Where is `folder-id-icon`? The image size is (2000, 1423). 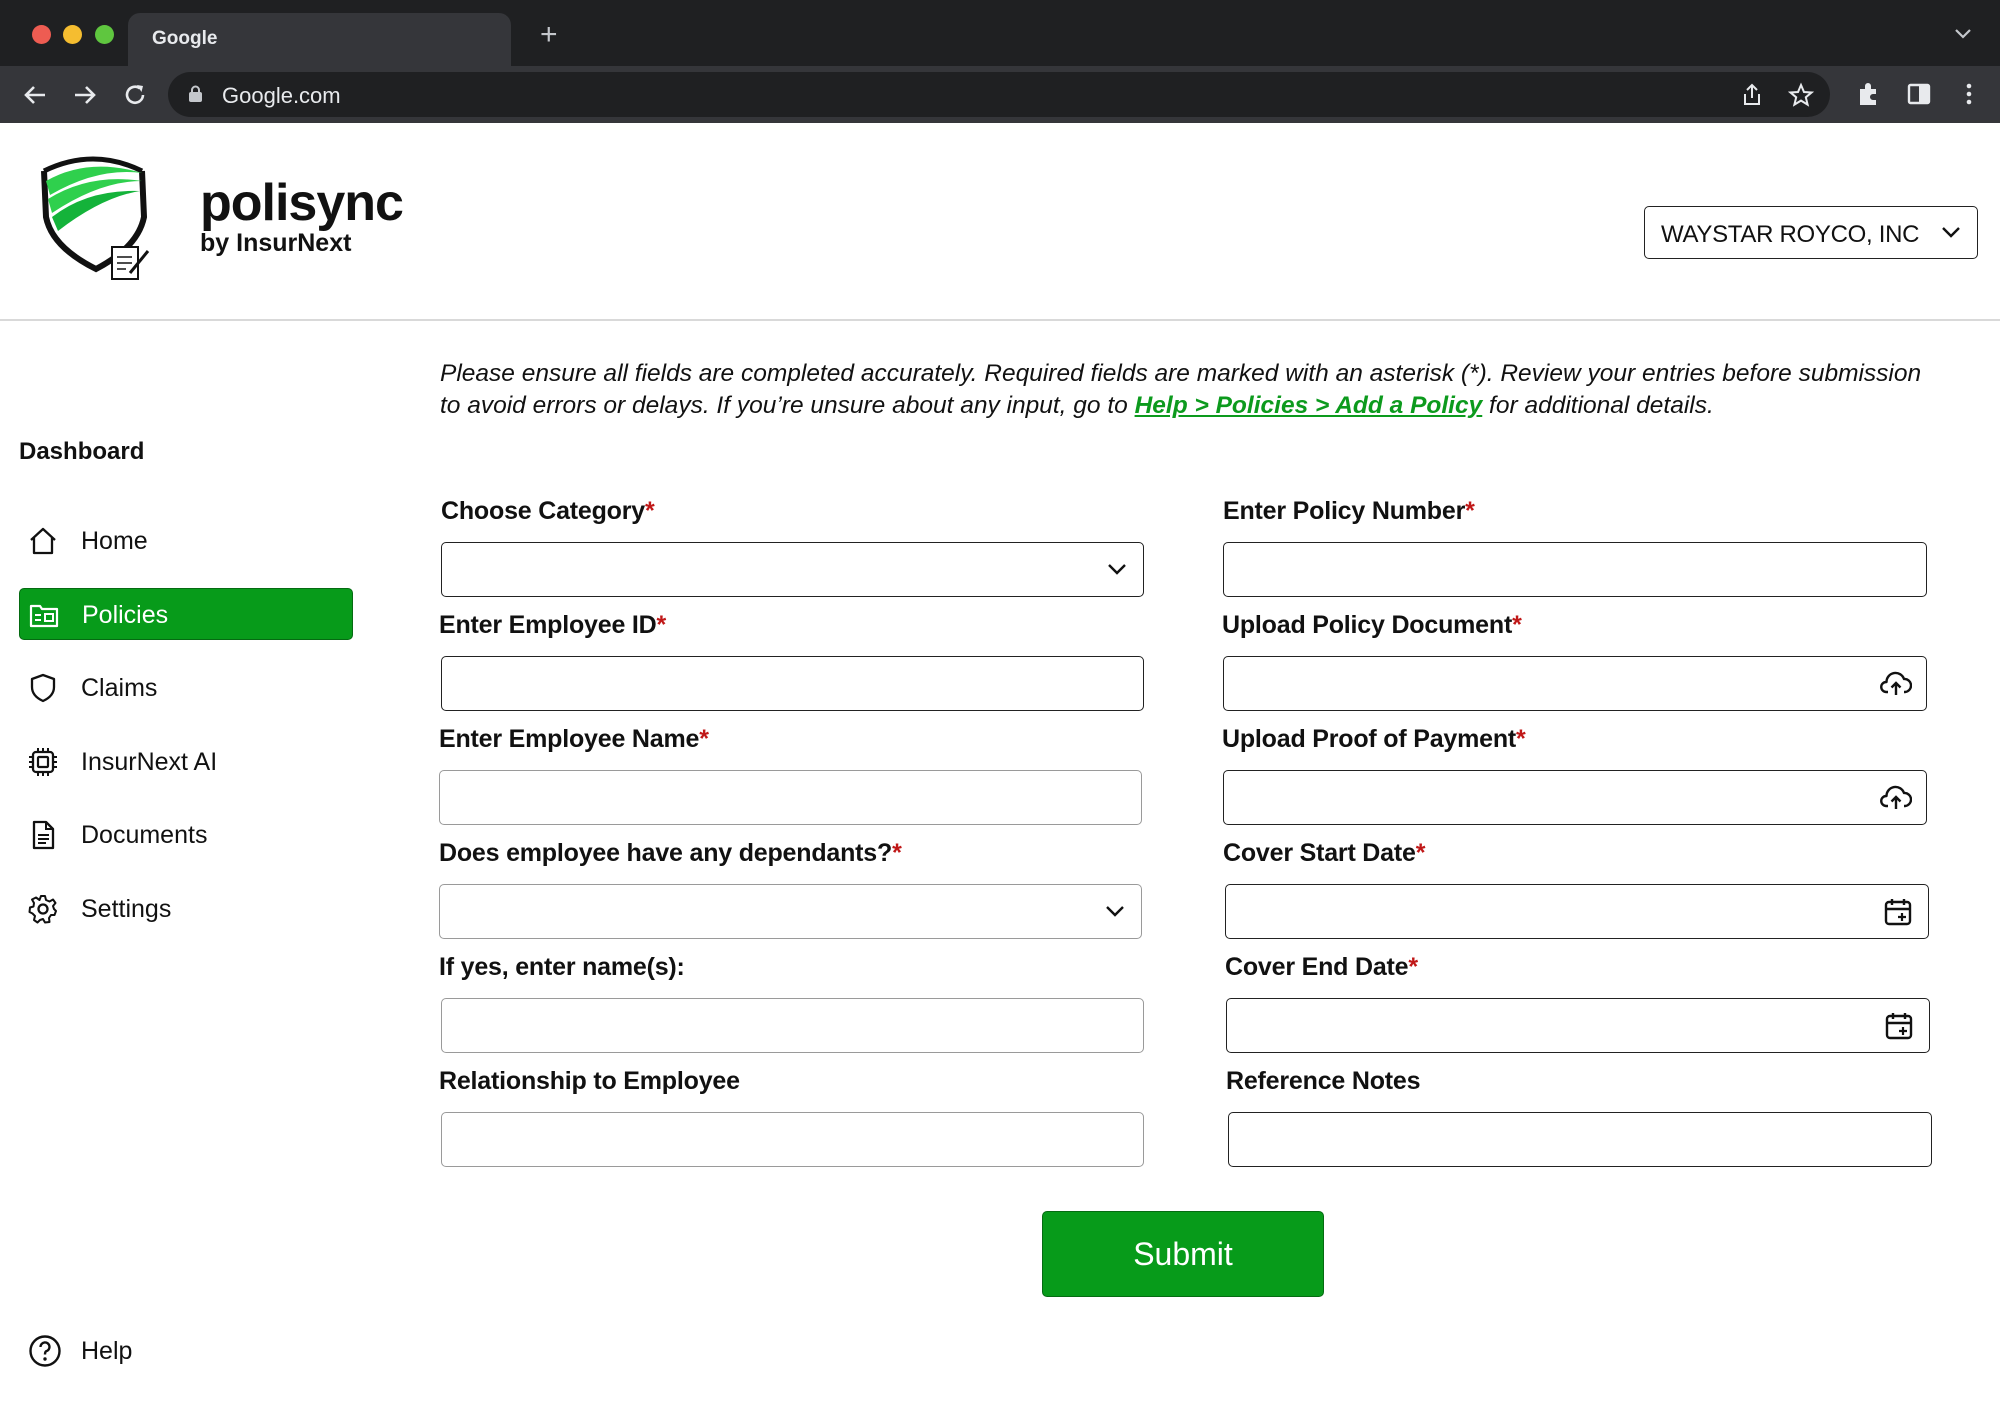 folder-id-icon is located at coordinates (44, 616).